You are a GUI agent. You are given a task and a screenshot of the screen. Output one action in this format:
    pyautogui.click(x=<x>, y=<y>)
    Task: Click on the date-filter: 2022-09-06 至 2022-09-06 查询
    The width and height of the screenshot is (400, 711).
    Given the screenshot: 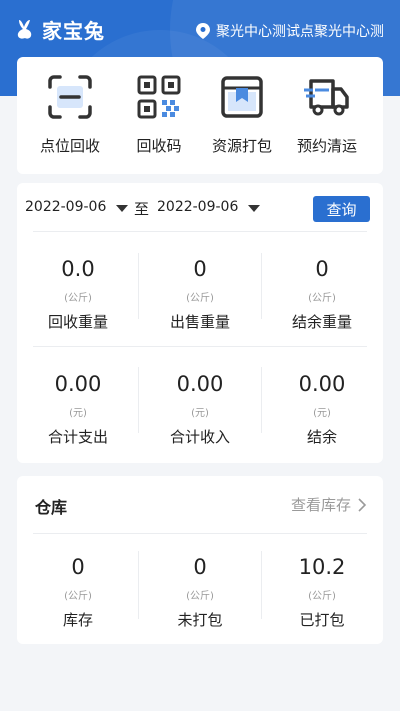 What is the action you would take?
    pyautogui.click(x=200, y=209)
    